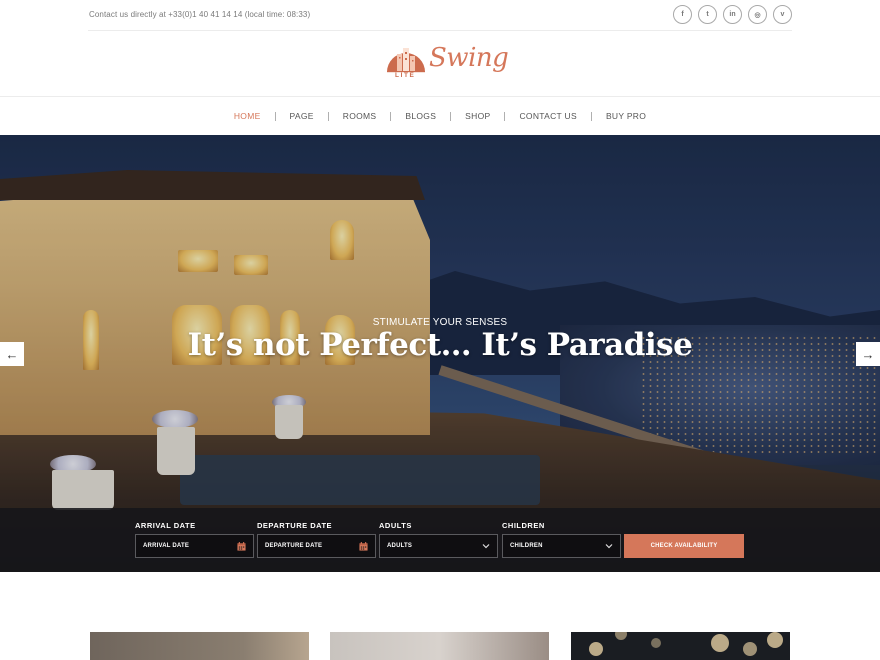 Image resolution: width=880 pixels, height=660 pixels. What do you see at coordinates (626, 116) in the screenshot?
I see `nav-item-buy-pro: BUY PRO` at bounding box center [626, 116].